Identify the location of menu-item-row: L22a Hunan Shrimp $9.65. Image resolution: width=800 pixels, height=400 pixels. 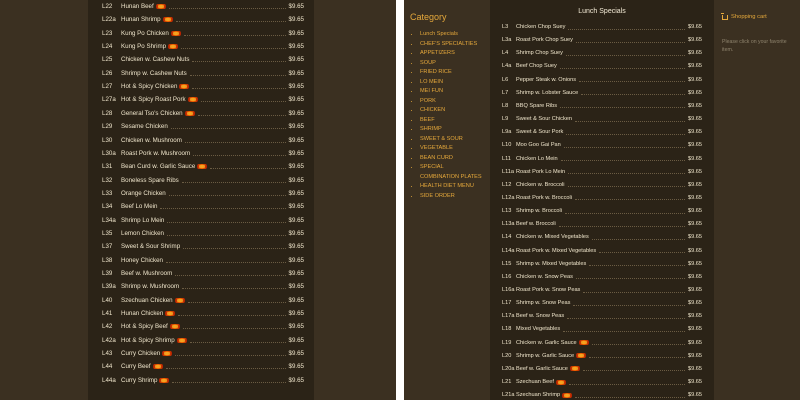
(203, 19).